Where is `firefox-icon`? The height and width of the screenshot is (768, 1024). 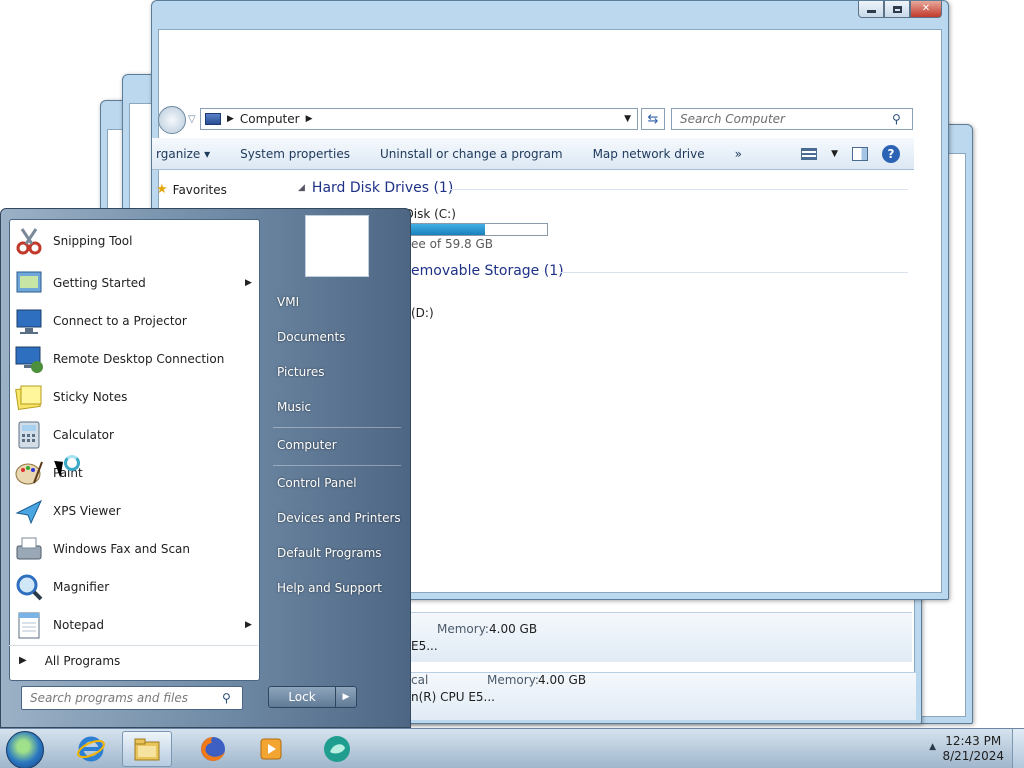 firefox-icon is located at coordinates (213, 749).